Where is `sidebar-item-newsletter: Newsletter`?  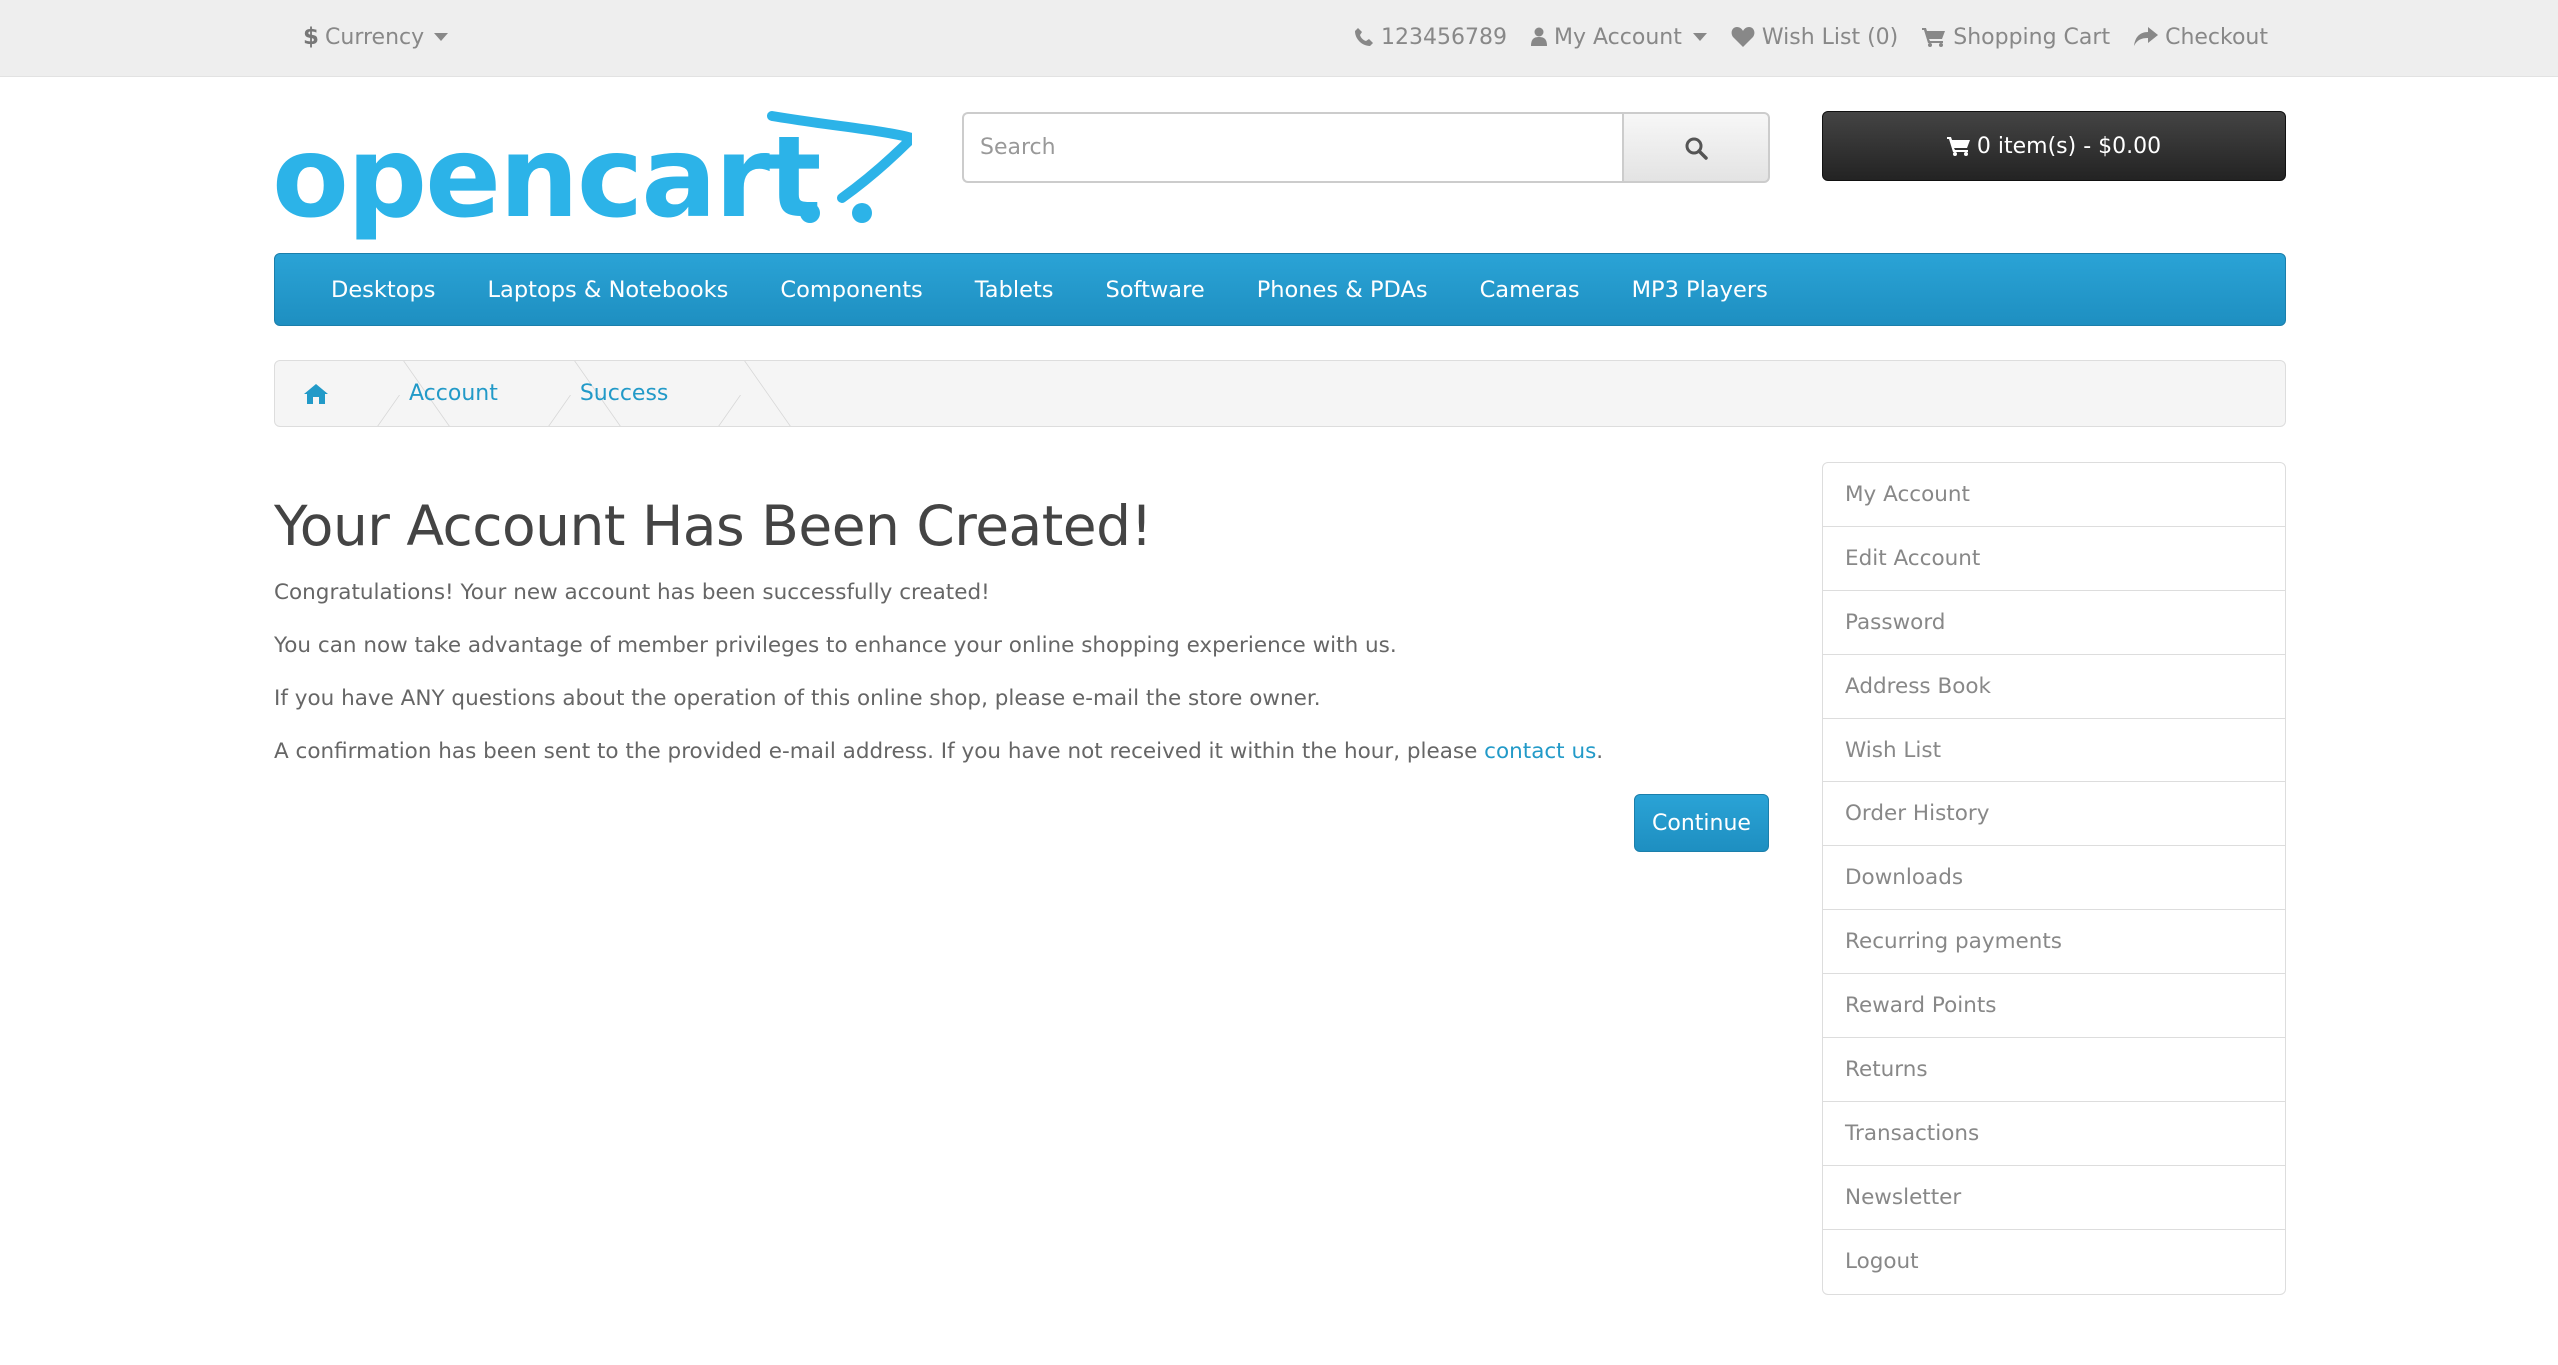
sidebar-item-newsletter: Newsletter is located at coordinates (2054, 1198).